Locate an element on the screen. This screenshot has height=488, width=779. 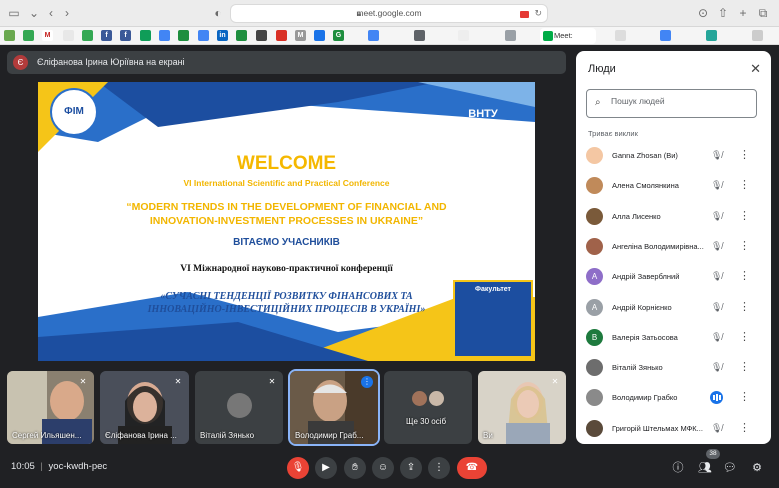
panel-title: Люди is located at coordinates (602, 69).